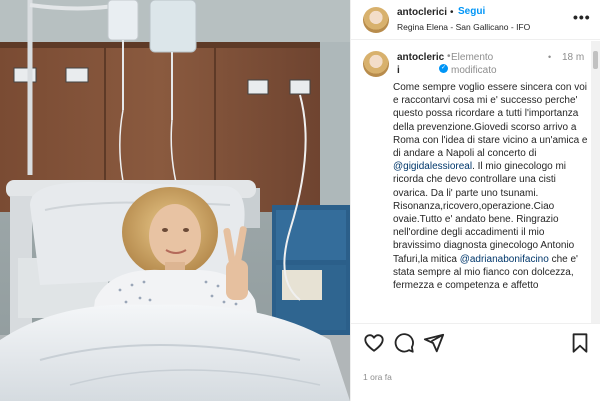  I want to click on caption-author-username: antoclerici, so click(421, 64).